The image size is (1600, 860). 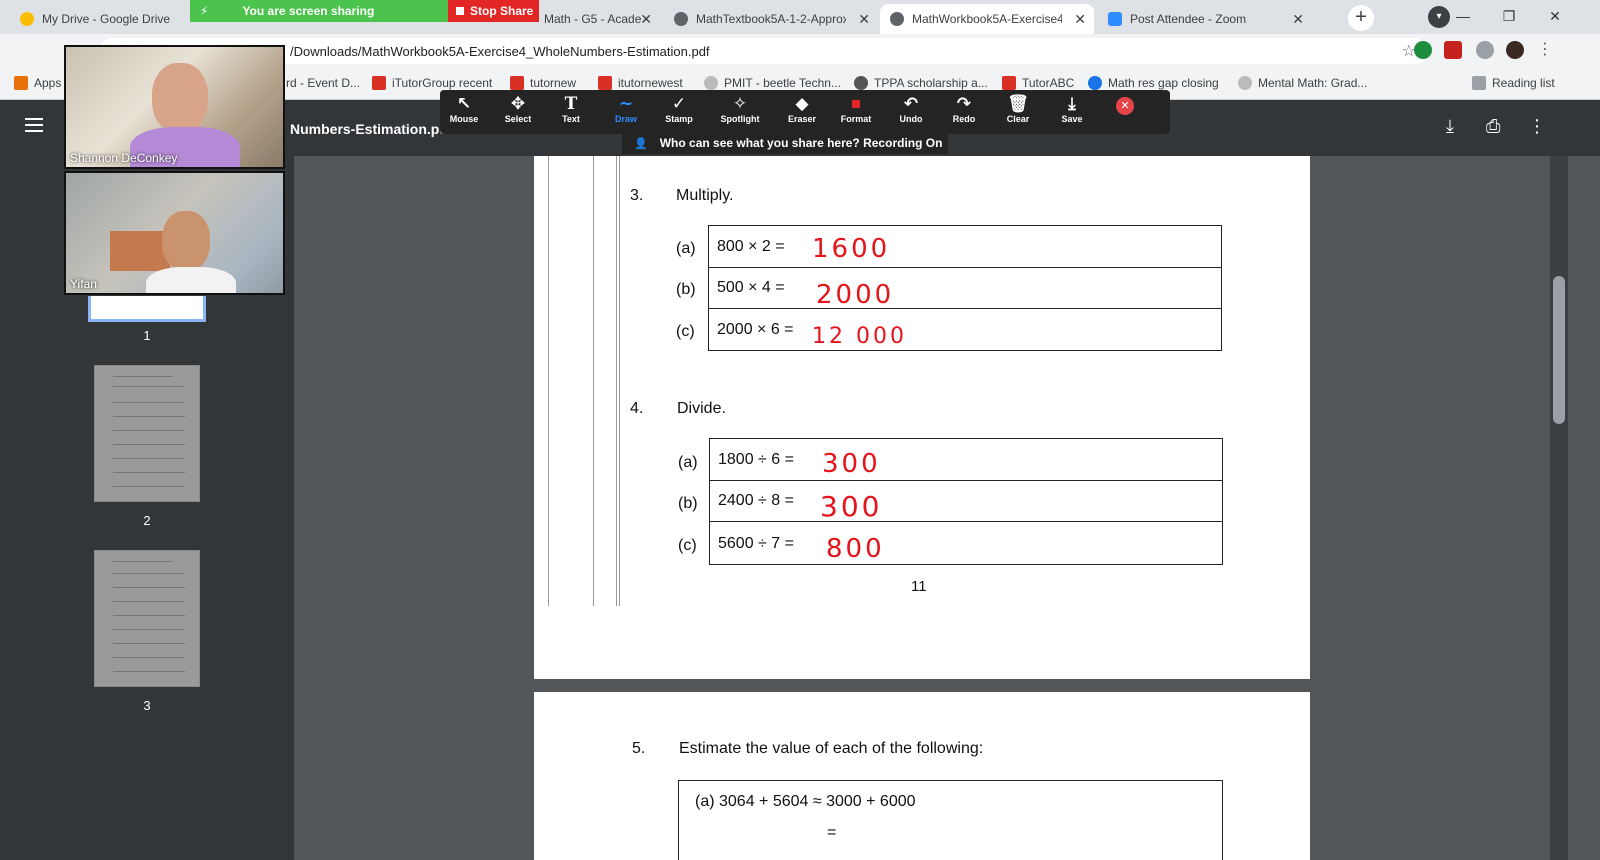 What do you see at coordinates (640, 83) in the screenshot?
I see `bookmark-itutornewest: itutornewest` at bounding box center [640, 83].